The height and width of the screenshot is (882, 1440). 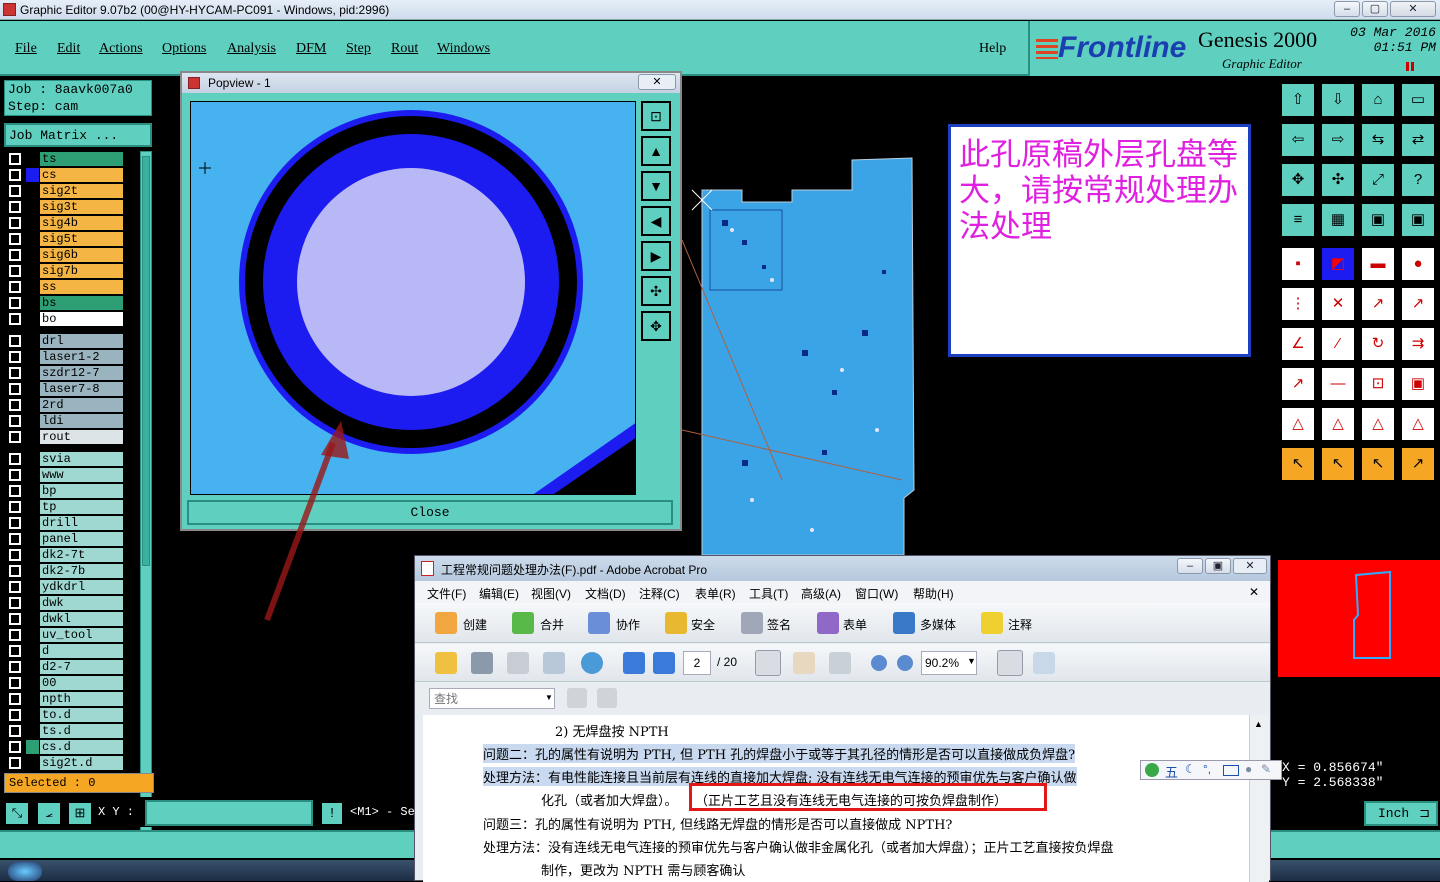 What do you see at coordinates (656, 256) in the screenshot?
I see `popview-pan-right-icon: ▶` at bounding box center [656, 256].